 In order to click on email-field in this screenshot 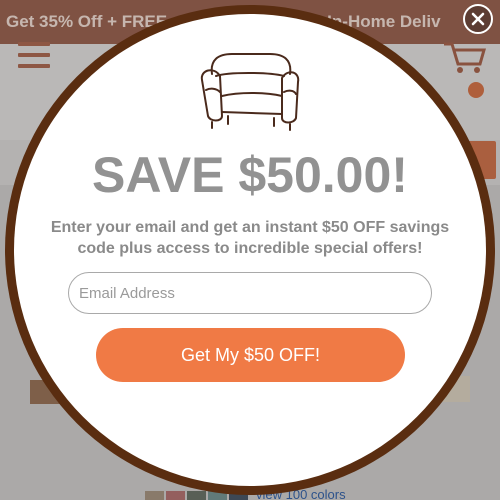, I will do `click(250, 293)`.